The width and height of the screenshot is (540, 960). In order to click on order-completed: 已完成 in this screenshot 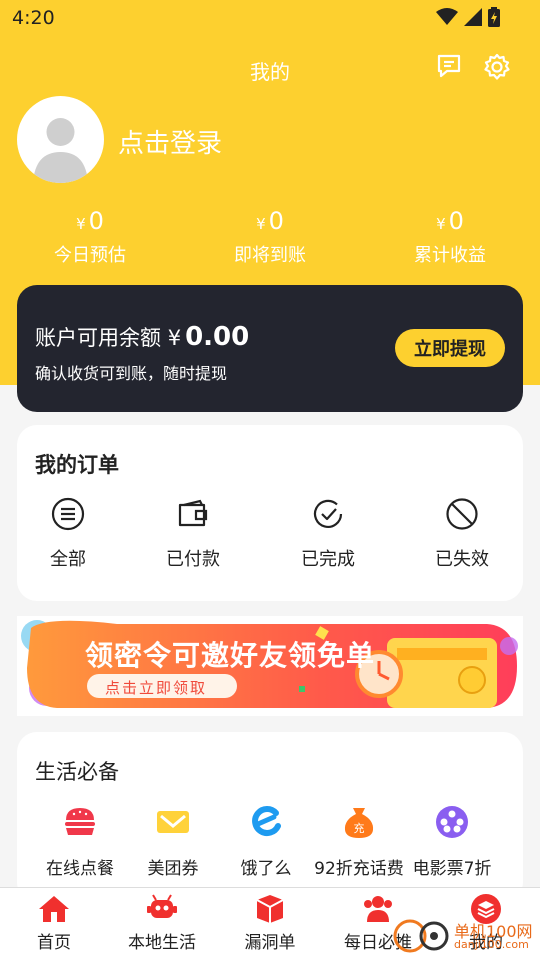, I will do `click(328, 534)`.